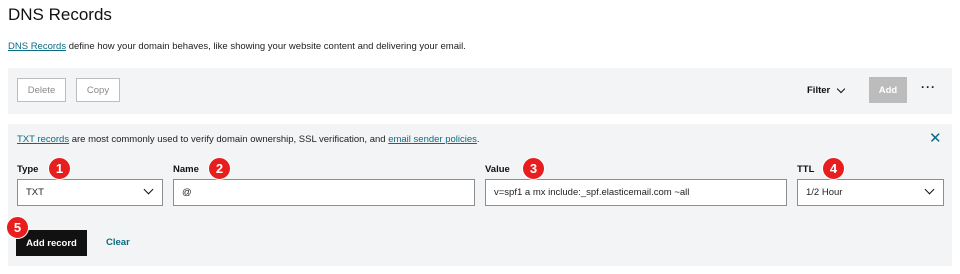 The height and width of the screenshot is (274, 960). What do you see at coordinates (806, 169) in the screenshot?
I see `ttl-label: TTL` at bounding box center [806, 169].